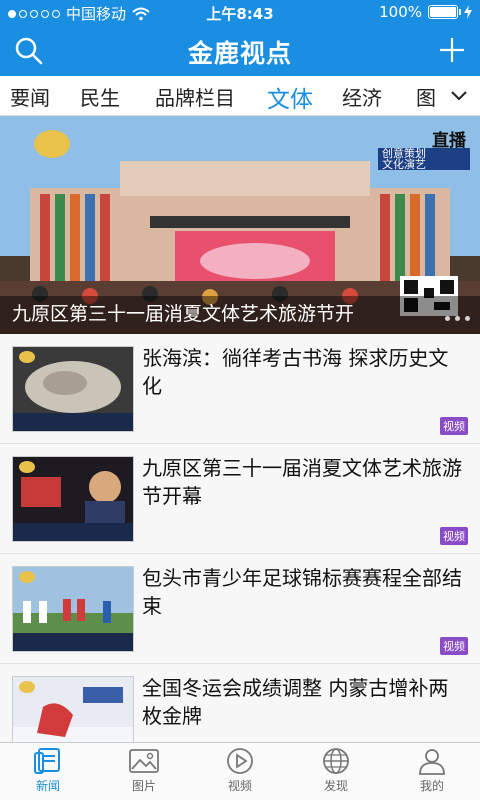  I want to click on carousel-indicator, so click(457, 318).